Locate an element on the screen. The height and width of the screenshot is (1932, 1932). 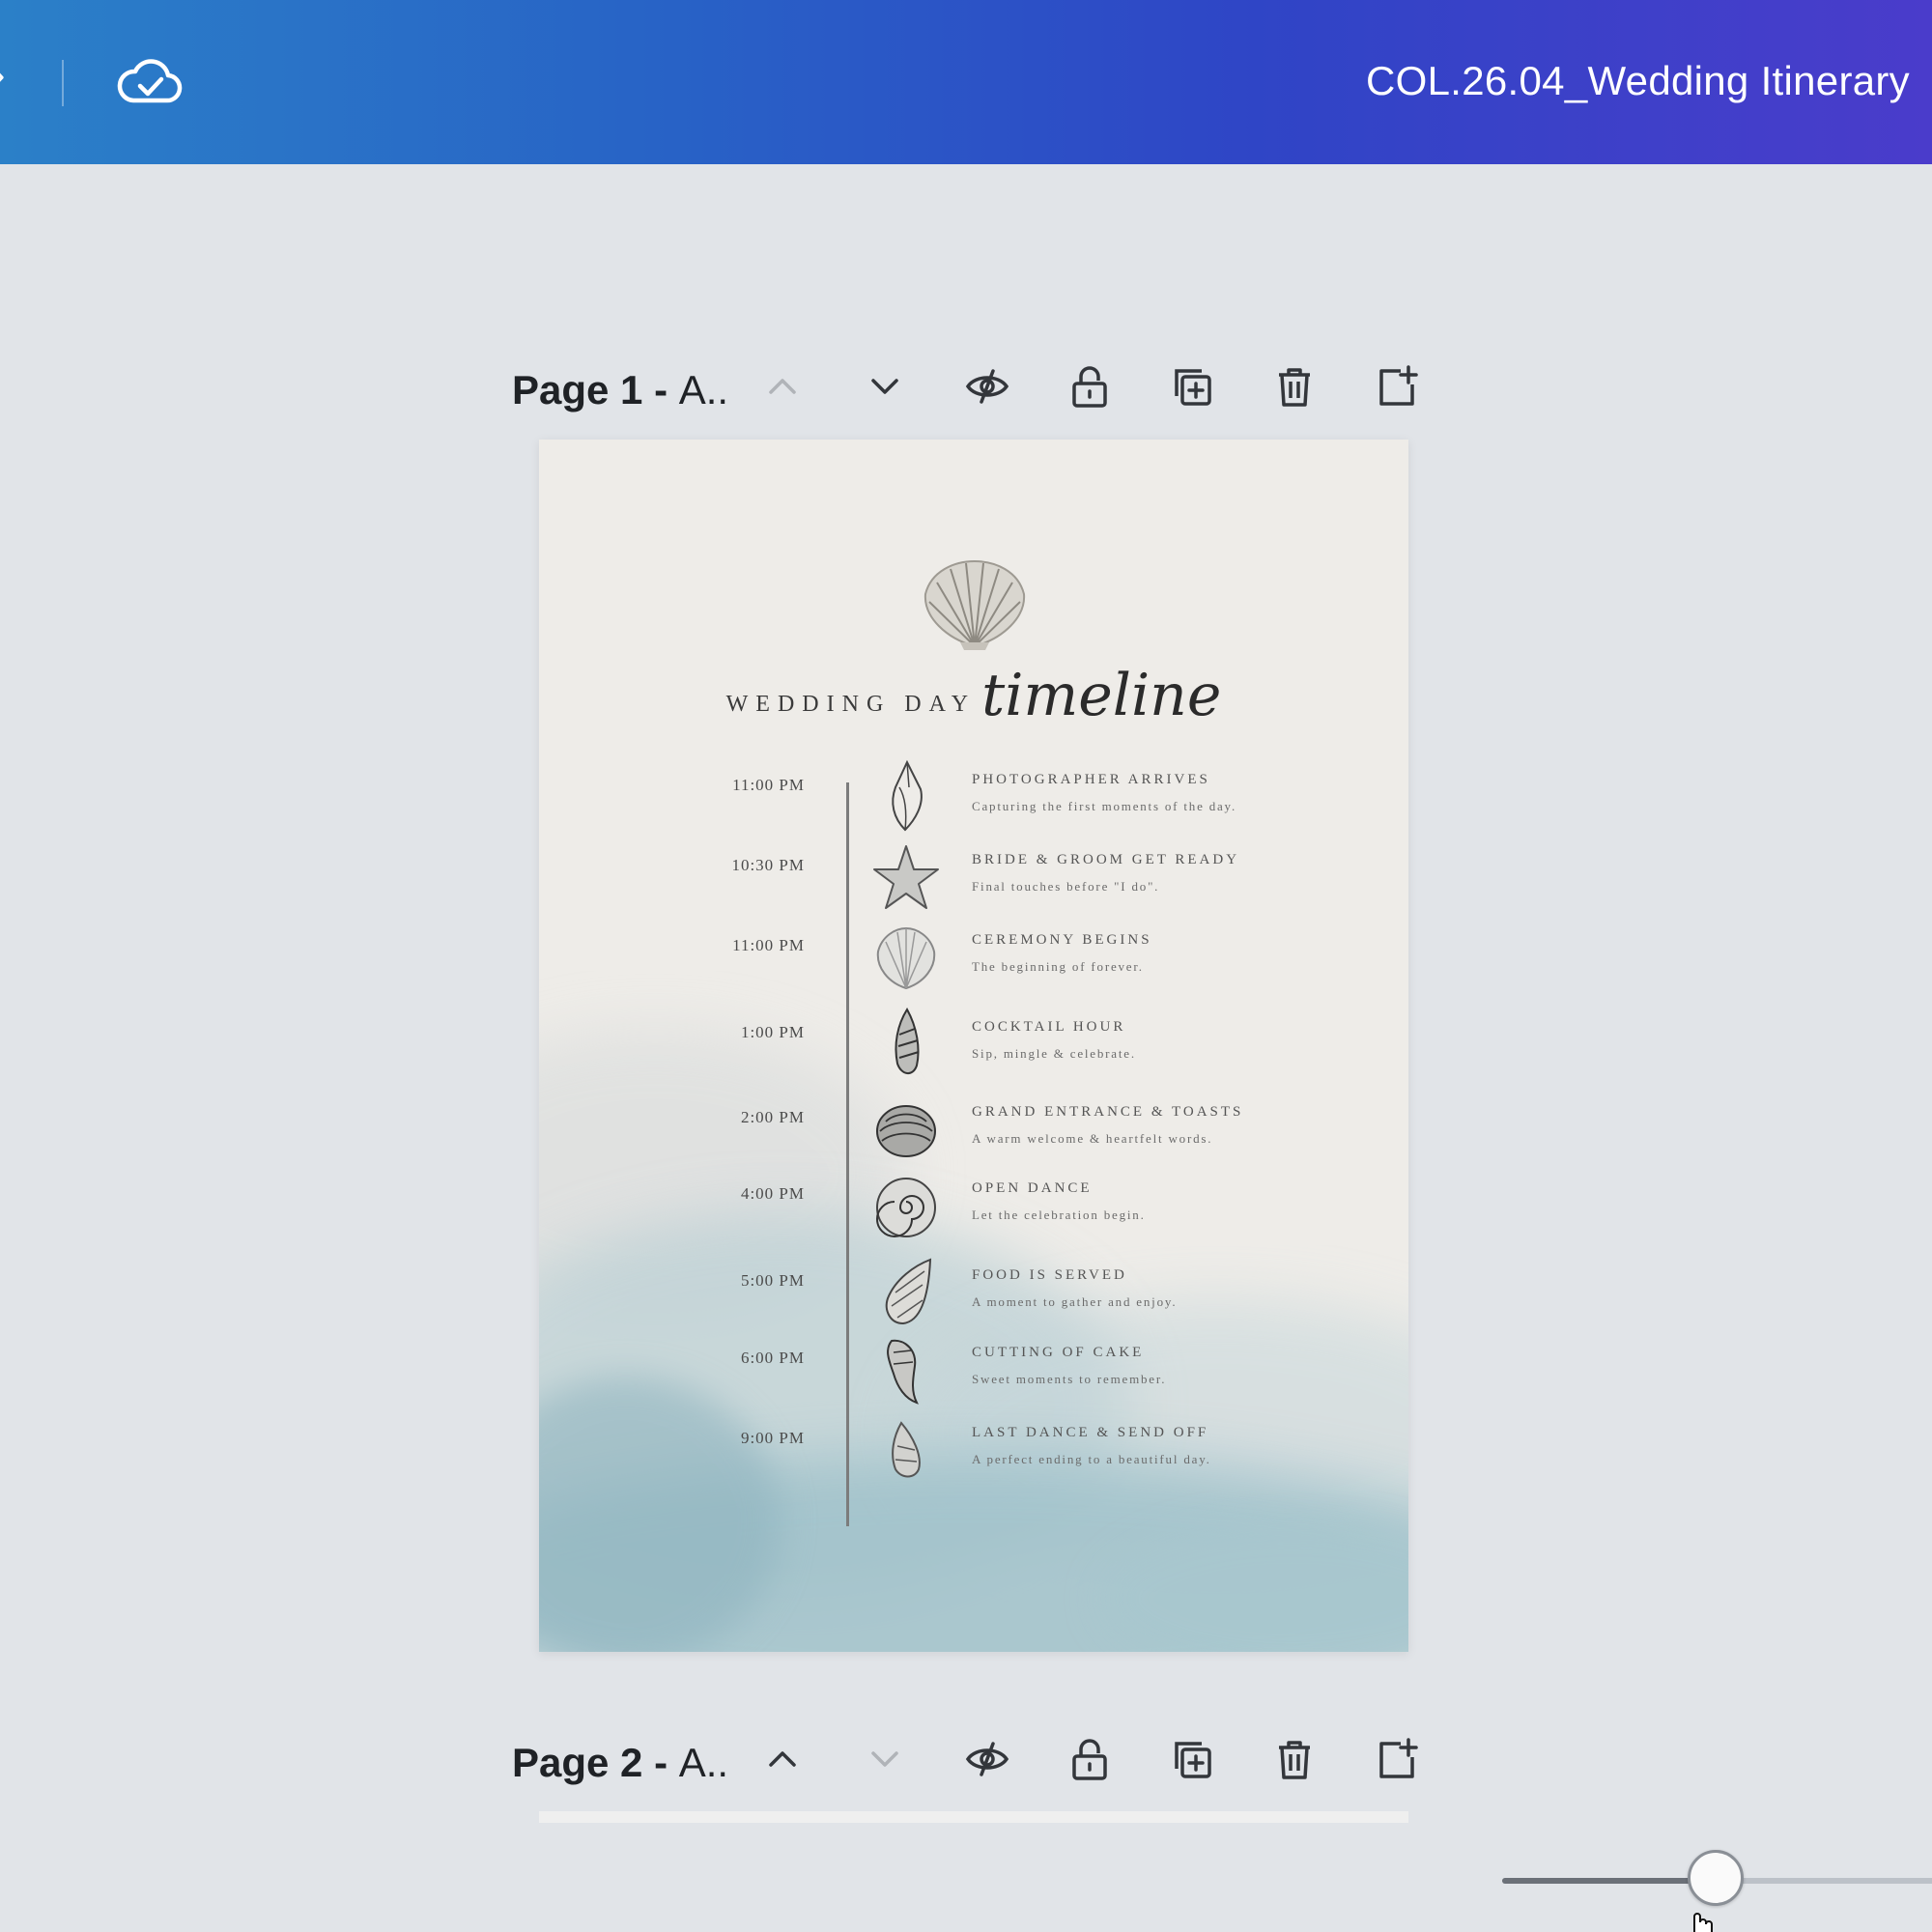
page-2-title: A.. is located at coordinates (703, 1762).